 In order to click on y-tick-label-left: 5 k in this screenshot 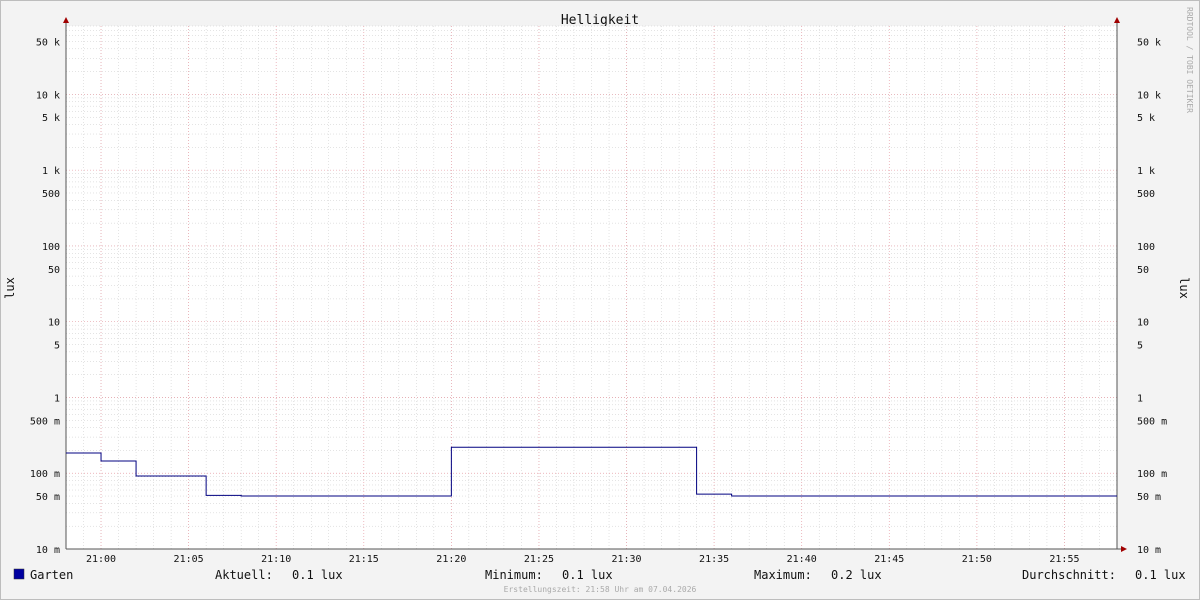, I will do `click(51, 118)`.